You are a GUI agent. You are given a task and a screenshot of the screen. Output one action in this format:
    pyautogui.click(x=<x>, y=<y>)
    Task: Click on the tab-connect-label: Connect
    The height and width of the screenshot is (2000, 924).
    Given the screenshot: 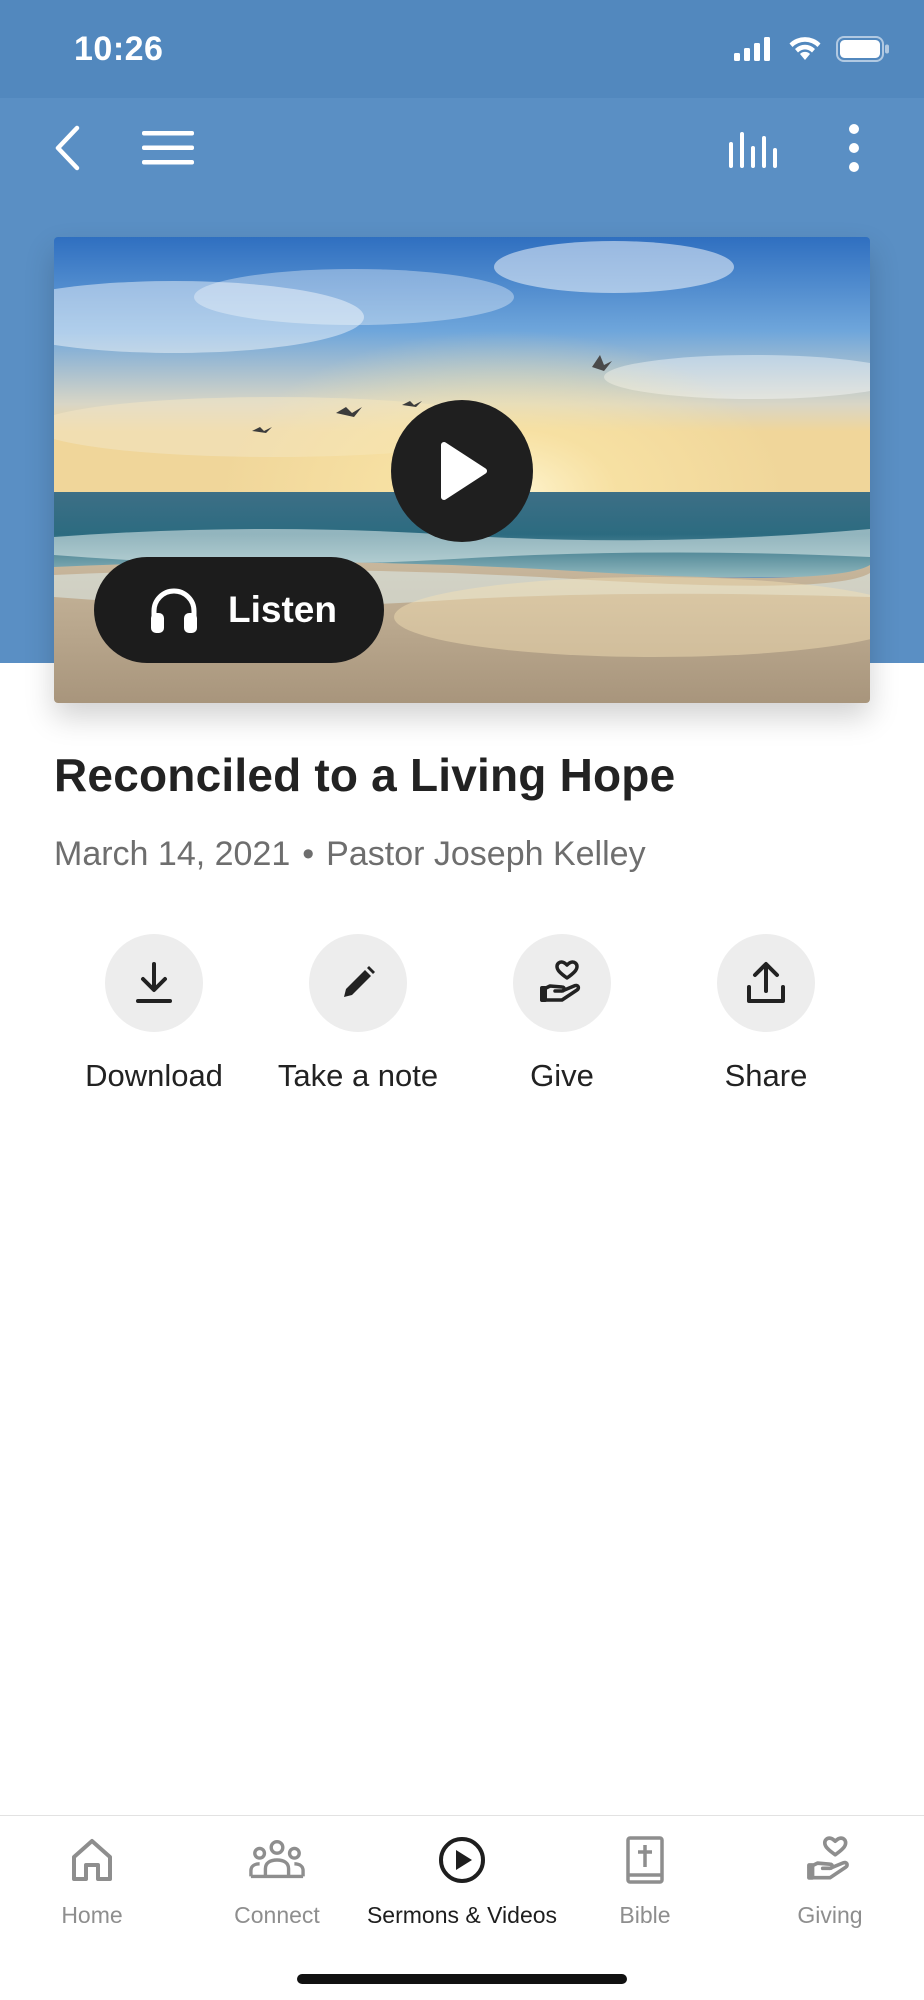 What is the action you would take?
    pyautogui.click(x=277, y=1915)
    